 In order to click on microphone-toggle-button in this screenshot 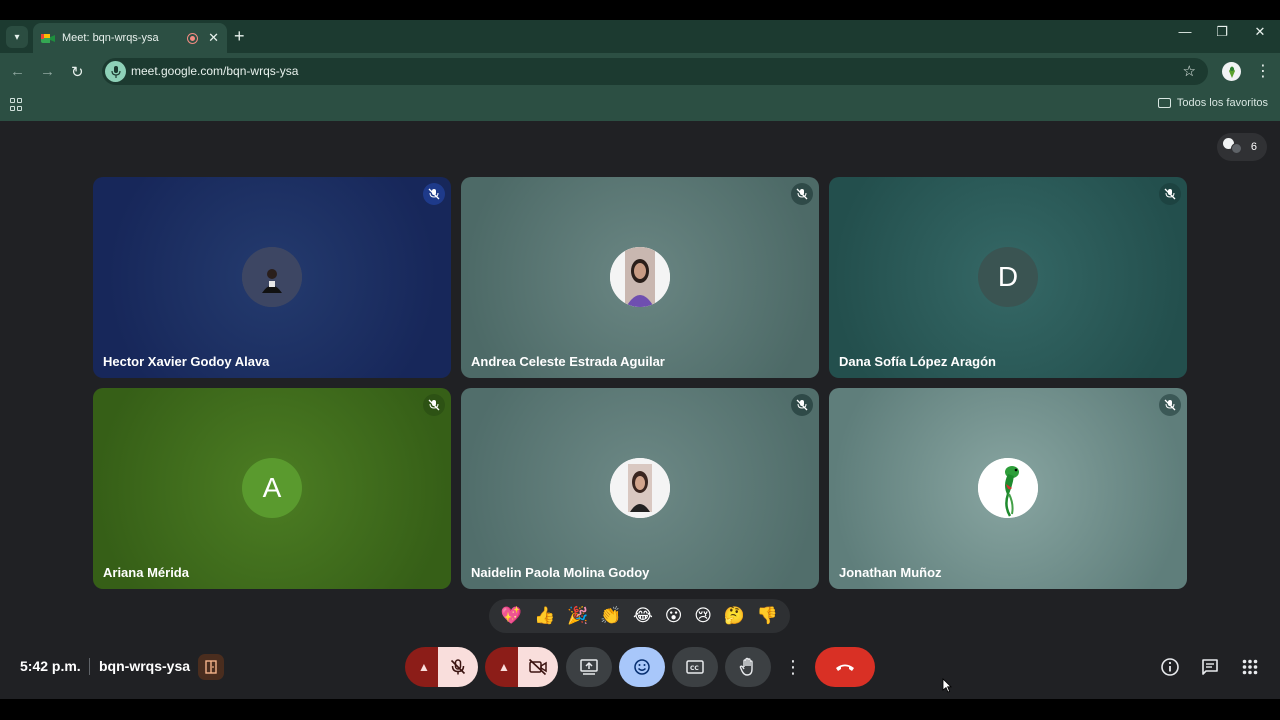, I will do `click(458, 667)`.